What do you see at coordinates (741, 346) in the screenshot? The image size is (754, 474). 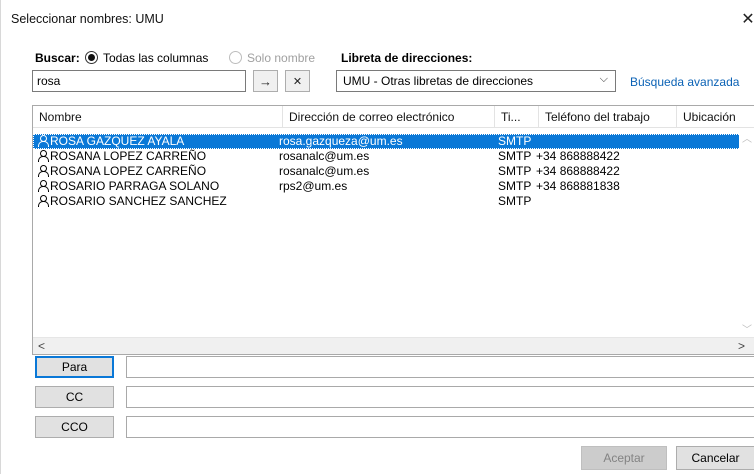 I see `scroll-right-icon: >` at bounding box center [741, 346].